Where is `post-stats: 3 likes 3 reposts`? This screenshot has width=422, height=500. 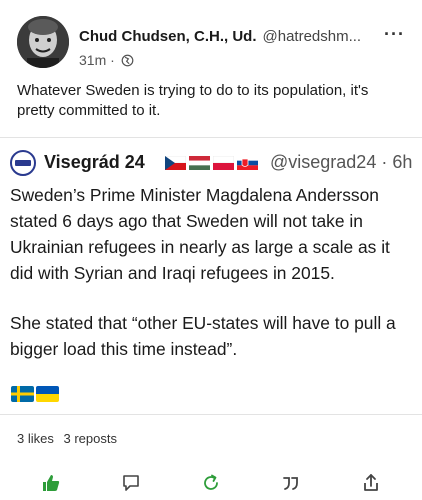
post-stats: 3 likes 3 reposts is located at coordinates (70, 438).